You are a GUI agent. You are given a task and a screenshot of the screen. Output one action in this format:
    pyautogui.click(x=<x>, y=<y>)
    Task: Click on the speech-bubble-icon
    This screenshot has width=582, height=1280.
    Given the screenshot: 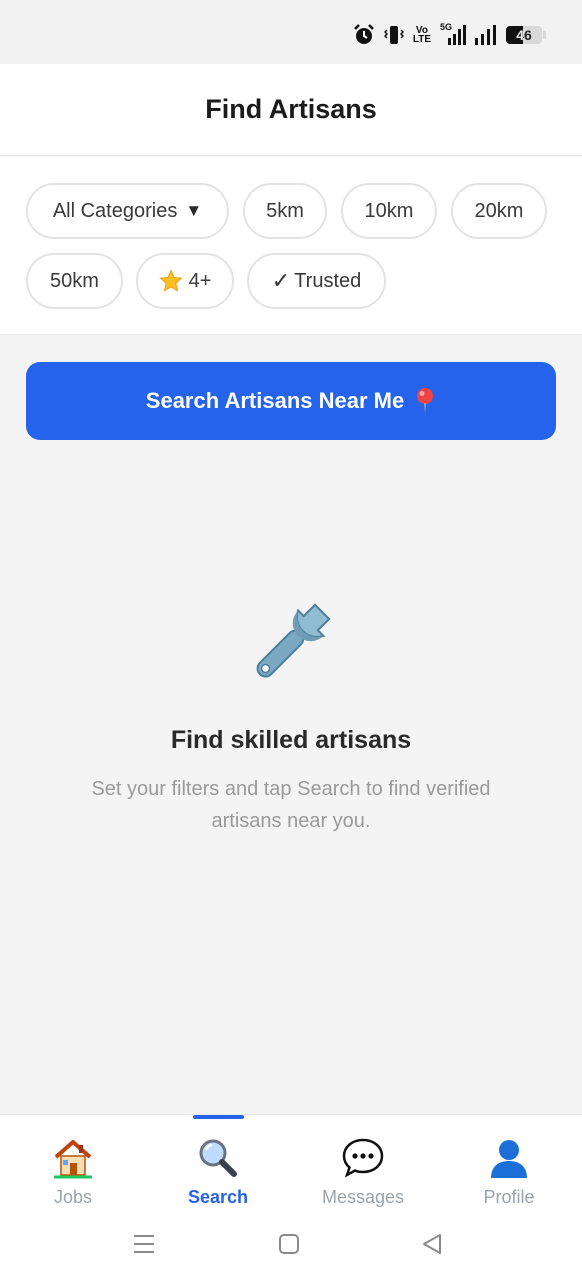 What is the action you would take?
    pyautogui.click(x=363, y=1158)
    